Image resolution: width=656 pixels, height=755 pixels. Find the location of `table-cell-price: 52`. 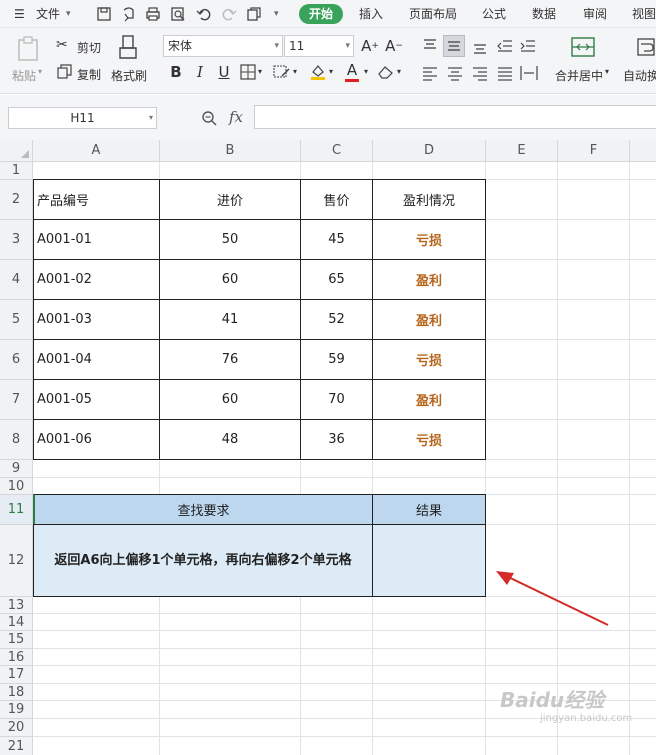

table-cell-price: 52 is located at coordinates (336, 319).